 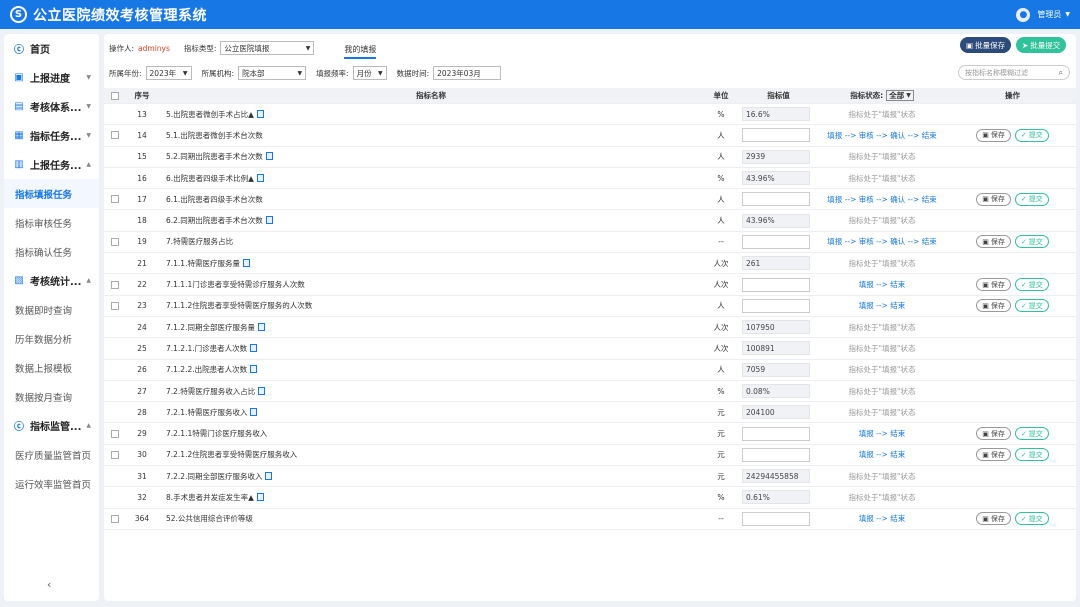 I want to click on row-value-input: 100891, so click(x=776, y=348).